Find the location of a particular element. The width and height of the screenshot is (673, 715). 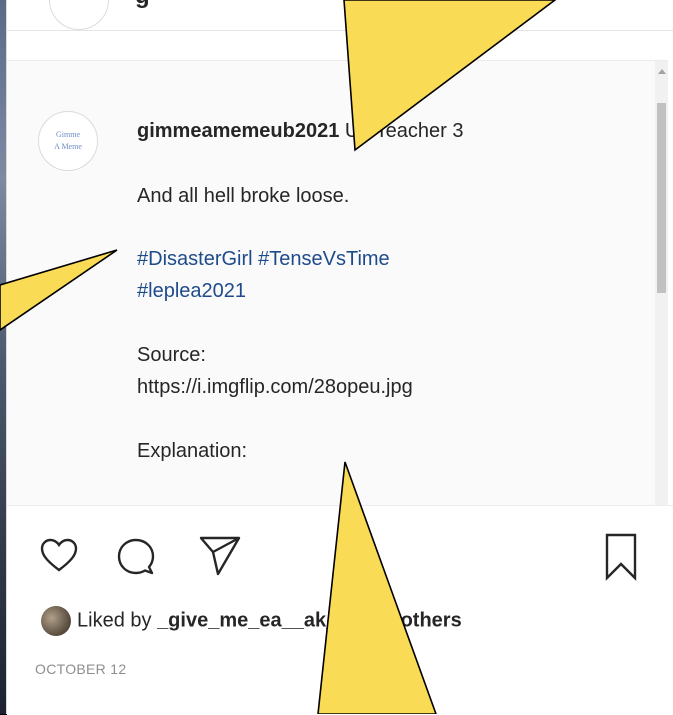

heart-icon is located at coordinates (59, 556).